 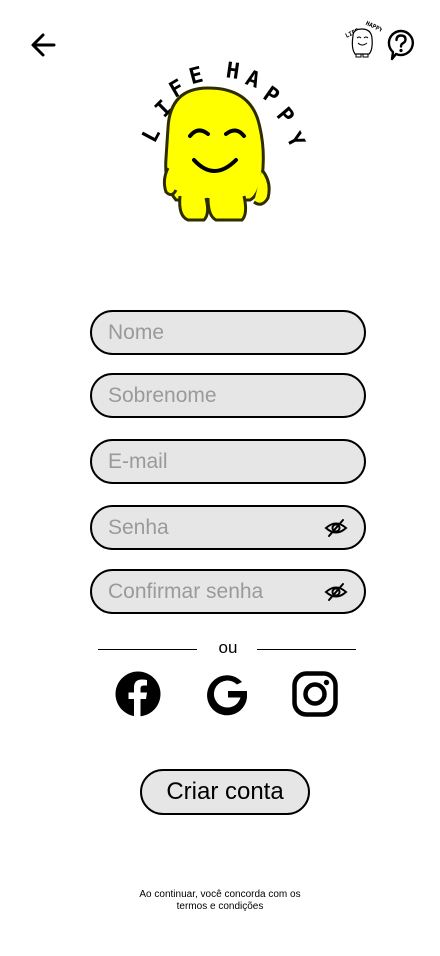 I want to click on google-login-button, so click(x=227, y=694).